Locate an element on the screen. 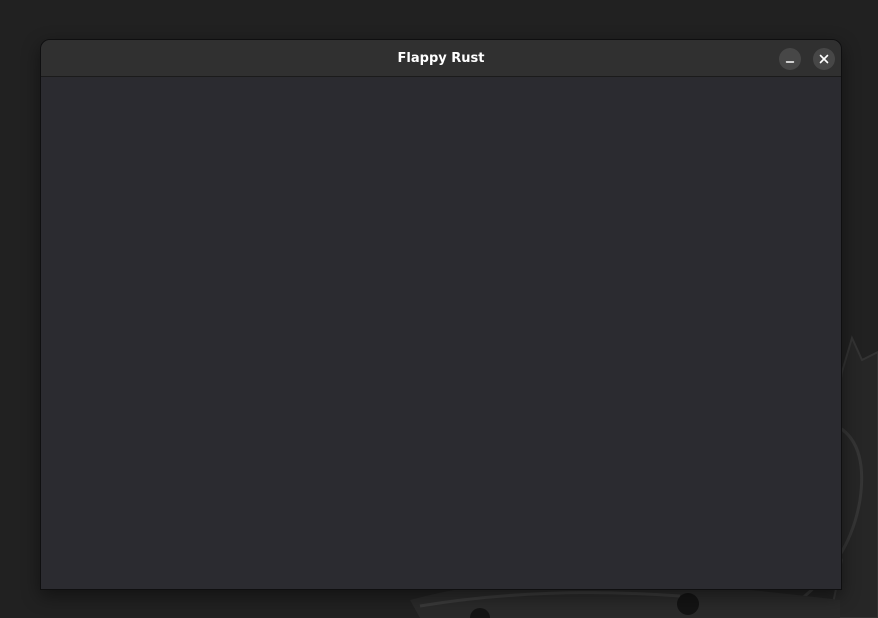 This screenshot has height=618, width=878. minimize-button is located at coordinates (790, 59).